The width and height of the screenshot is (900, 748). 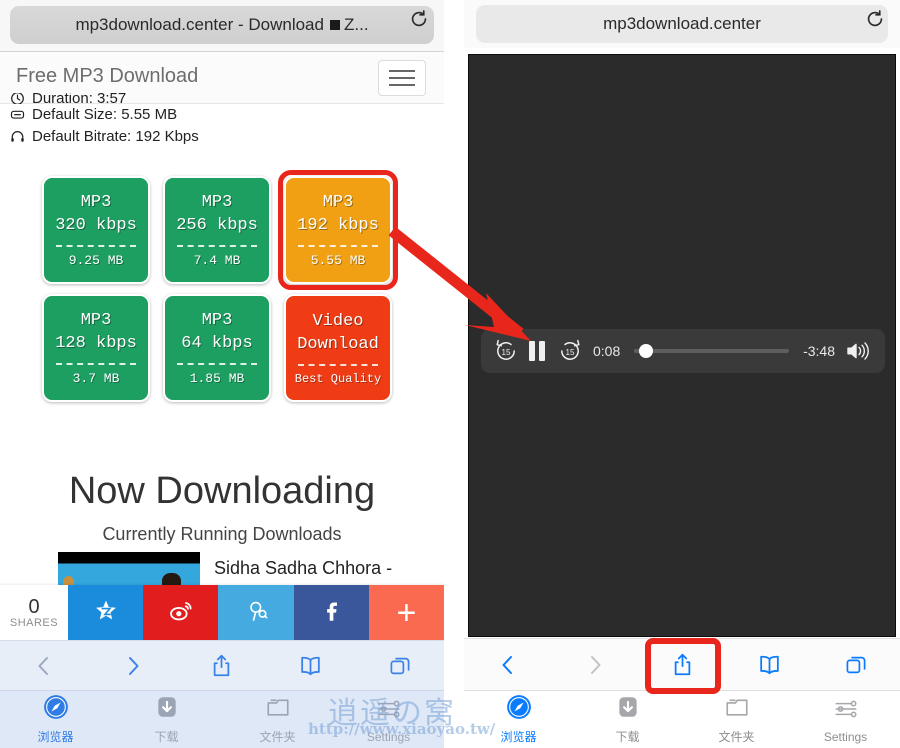 What do you see at coordinates (277, 737) in the screenshot?
I see `tab-folder-label: 文件夹` at bounding box center [277, 737].